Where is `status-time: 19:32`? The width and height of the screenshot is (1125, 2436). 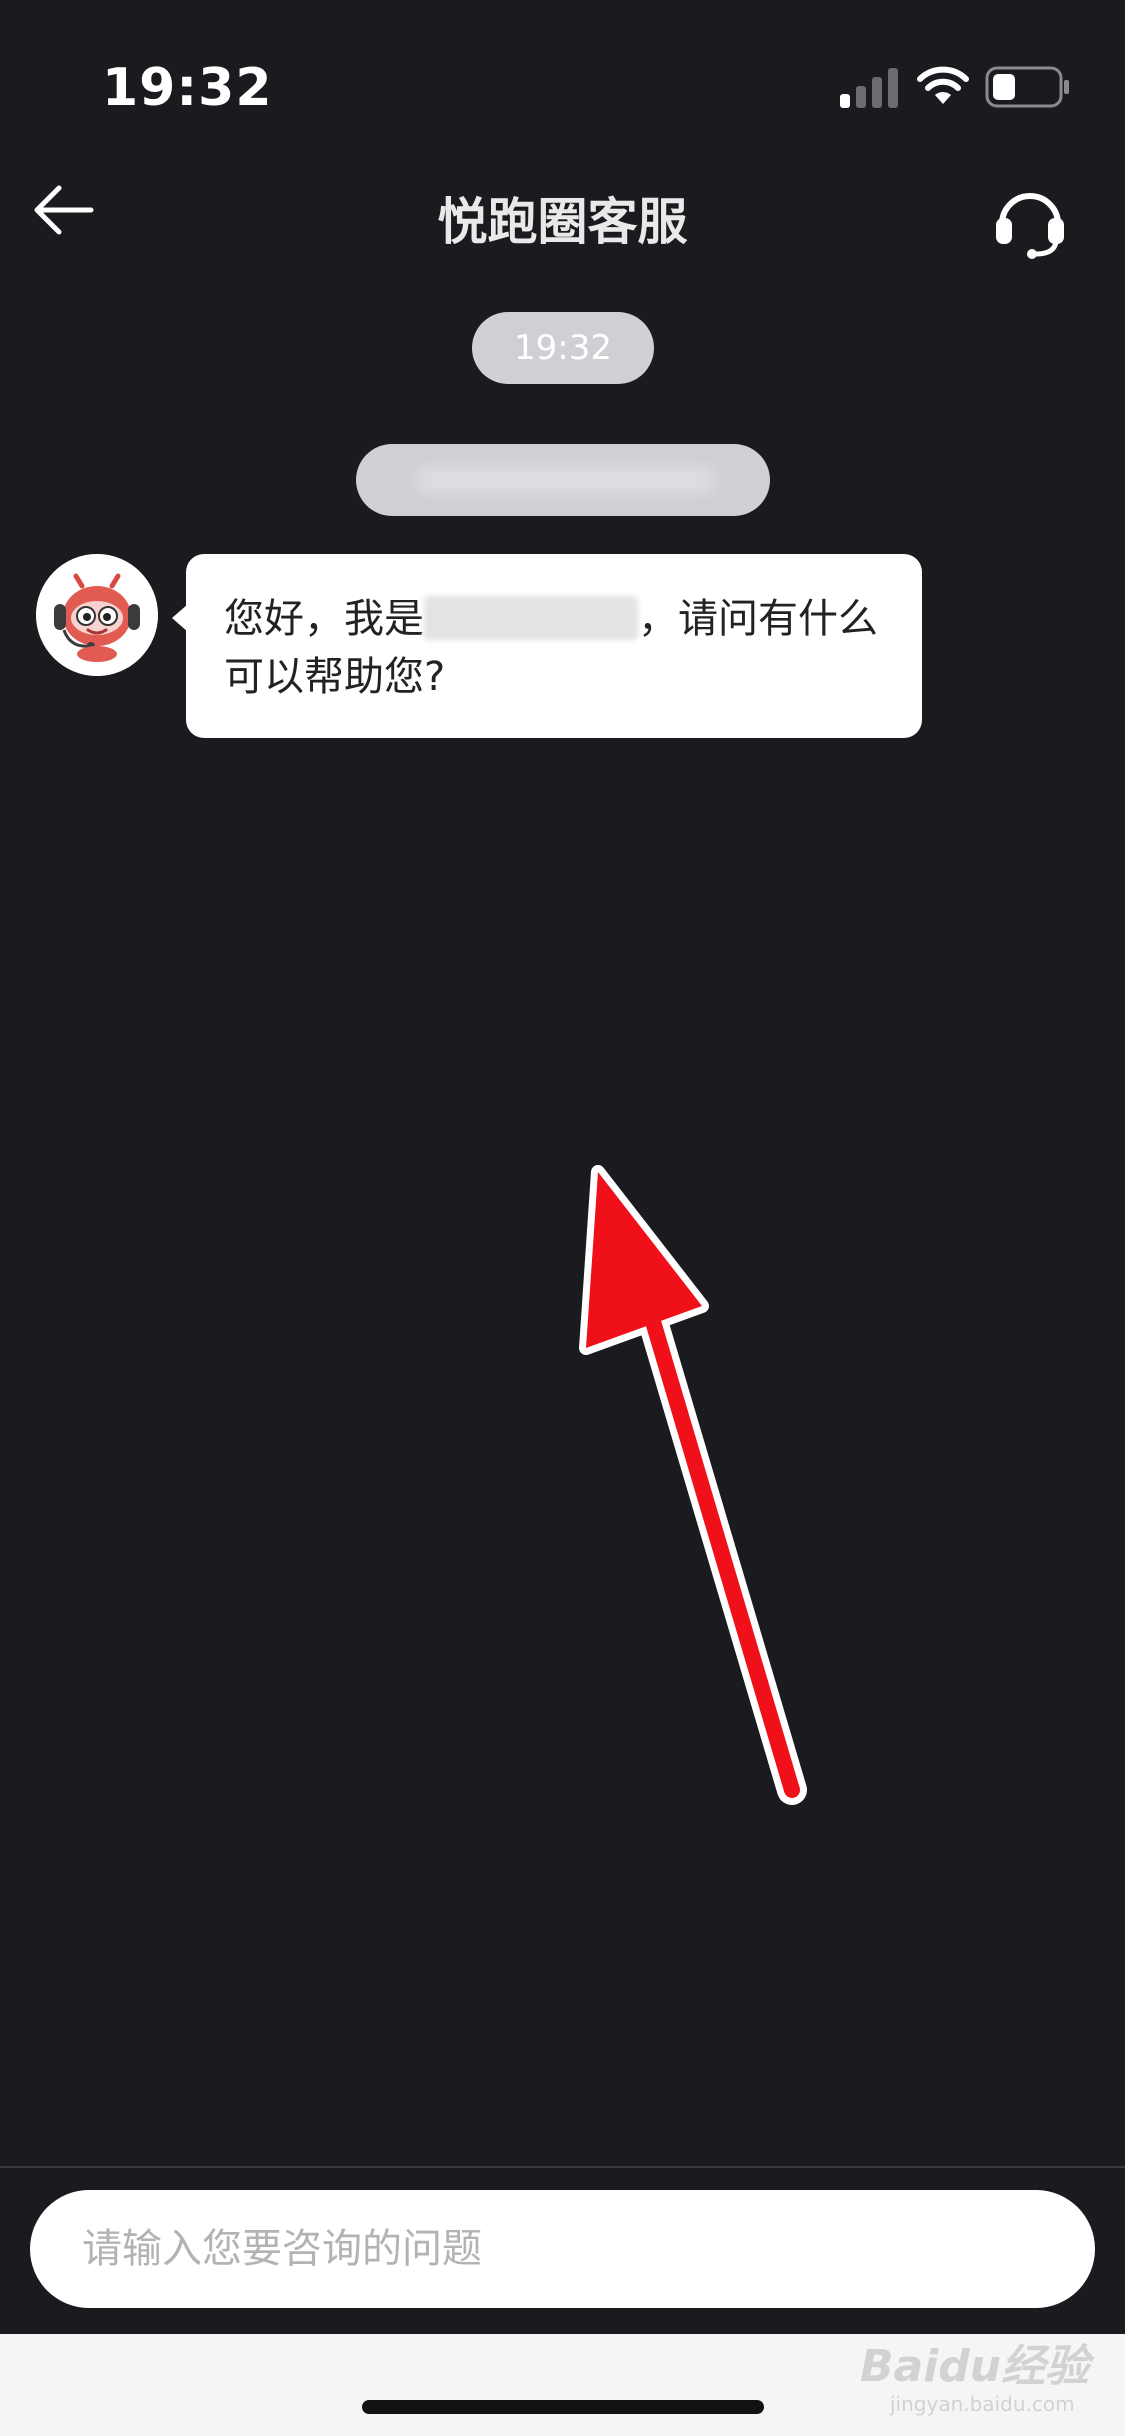
status-time: 19:32 is located at coordinates (187, 88).